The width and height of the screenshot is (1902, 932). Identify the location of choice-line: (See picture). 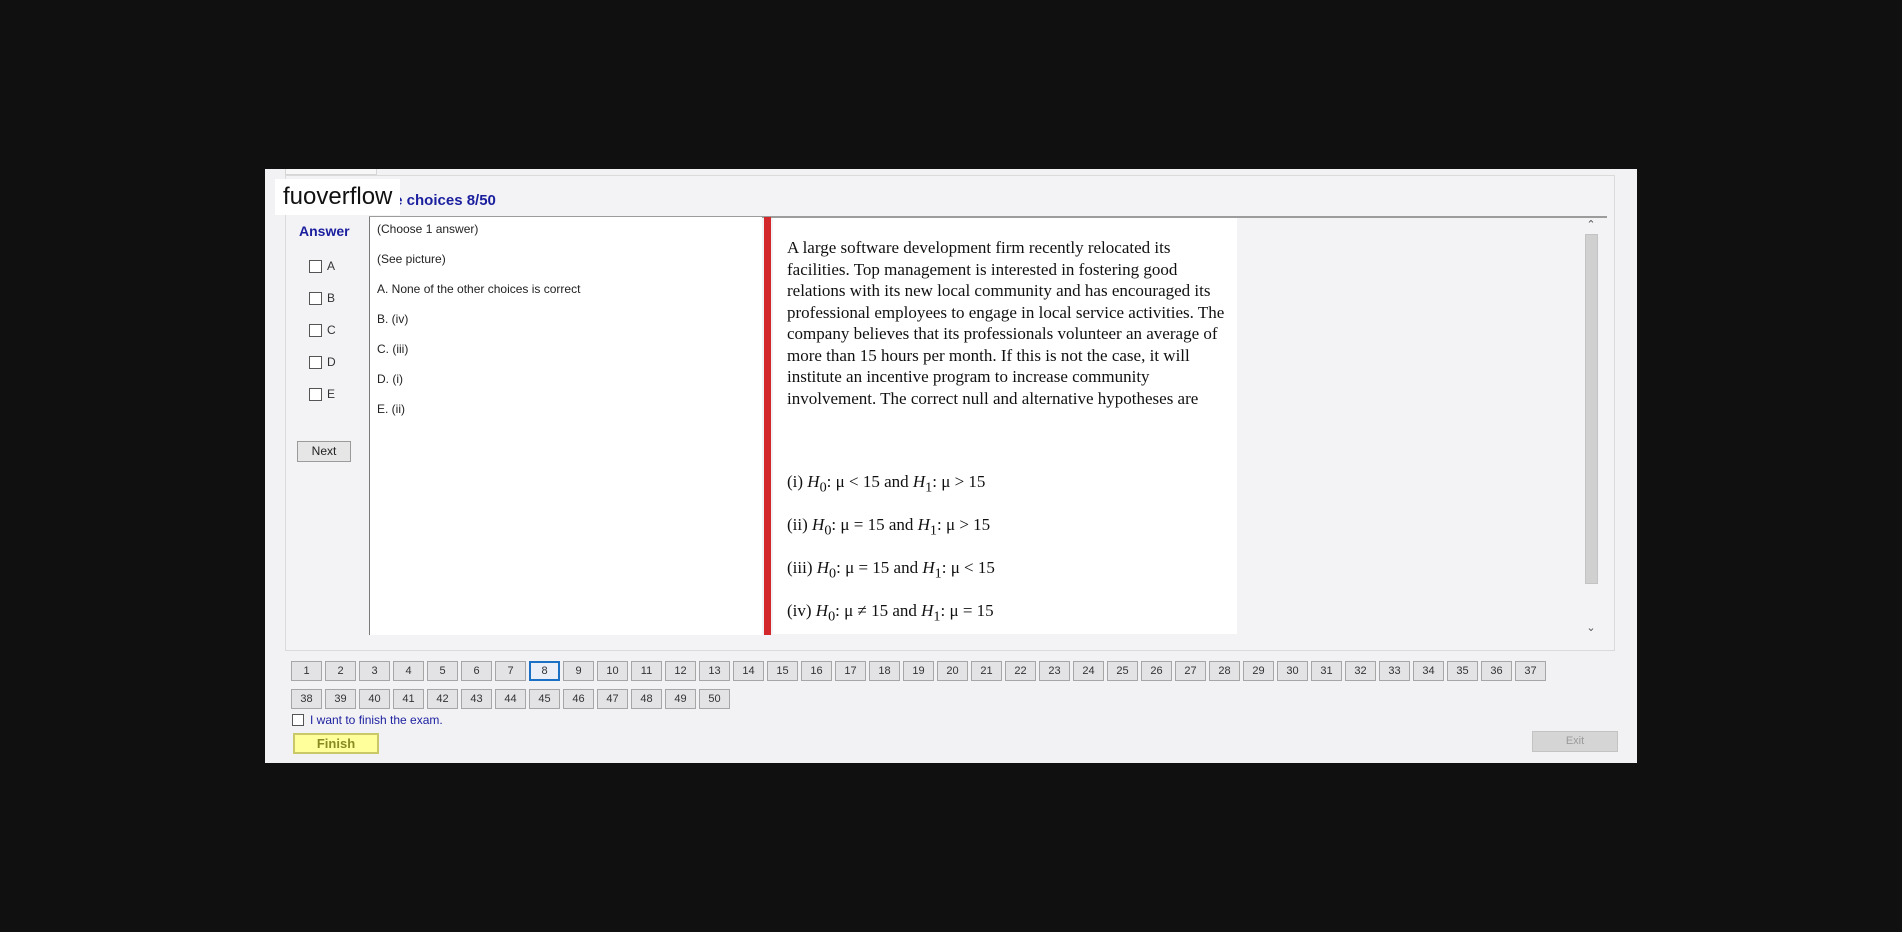
(411, 259).